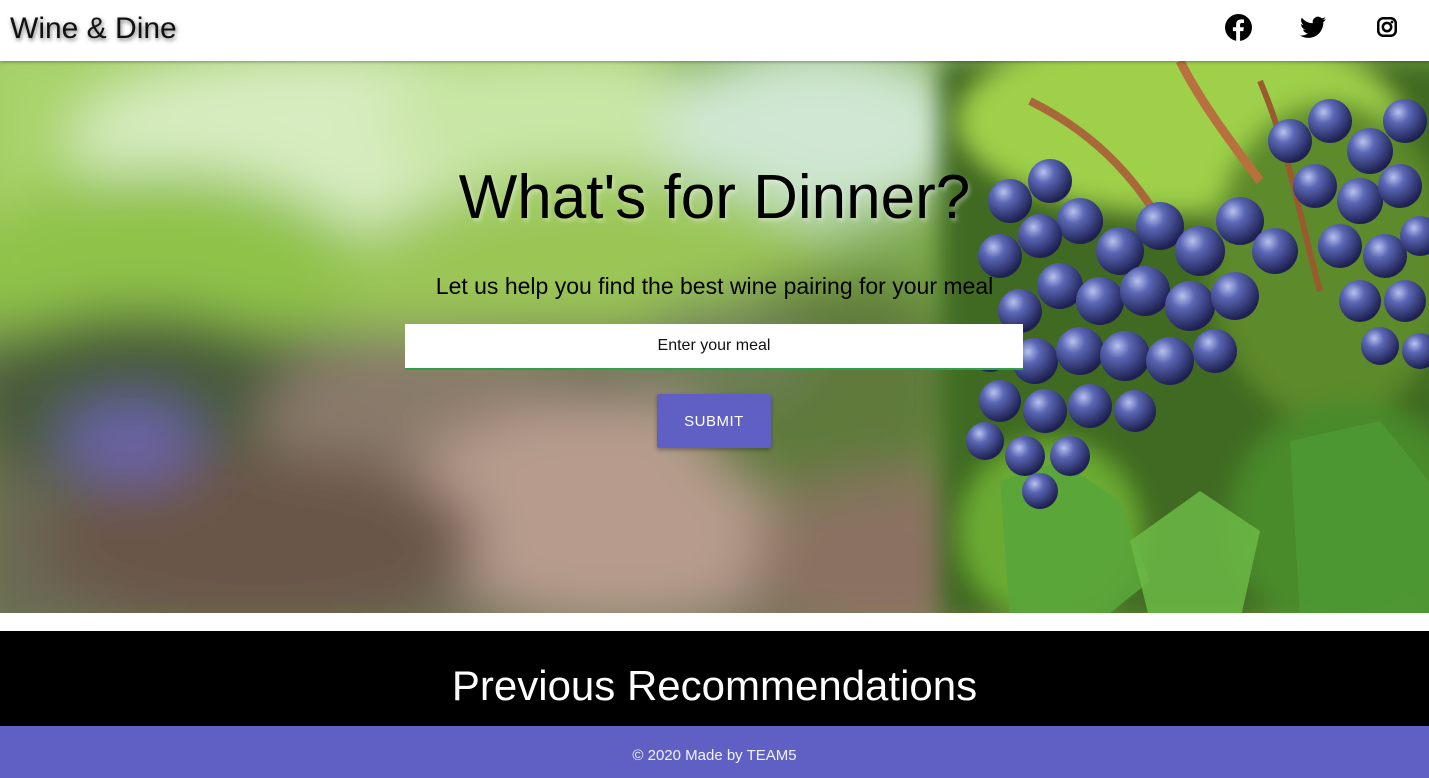  What do you see at coordinates (714, 755) in the screenshot?
I see `footer-copyright: © 2020 Made by TEAM5` at bounding box center [714, 755].